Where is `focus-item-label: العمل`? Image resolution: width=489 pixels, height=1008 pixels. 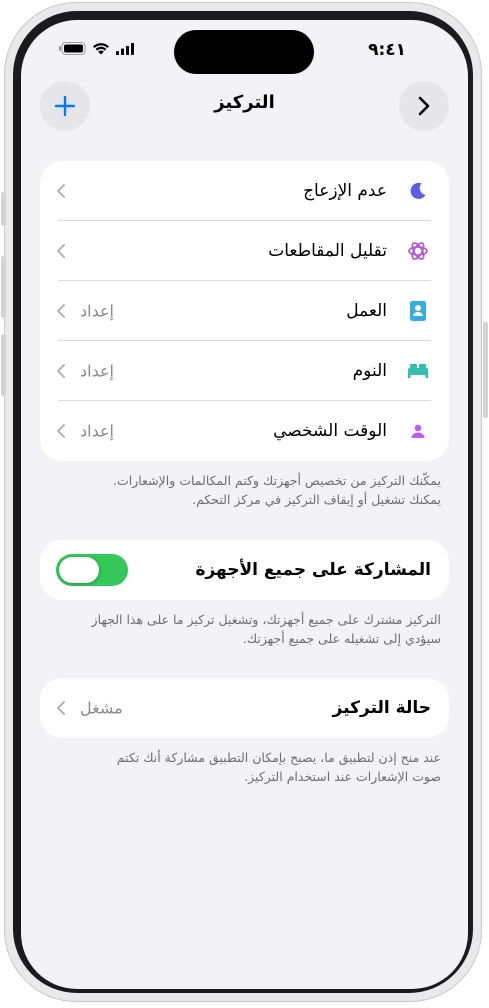 focus-item-label: العمل is located at coordinates (366, 311).